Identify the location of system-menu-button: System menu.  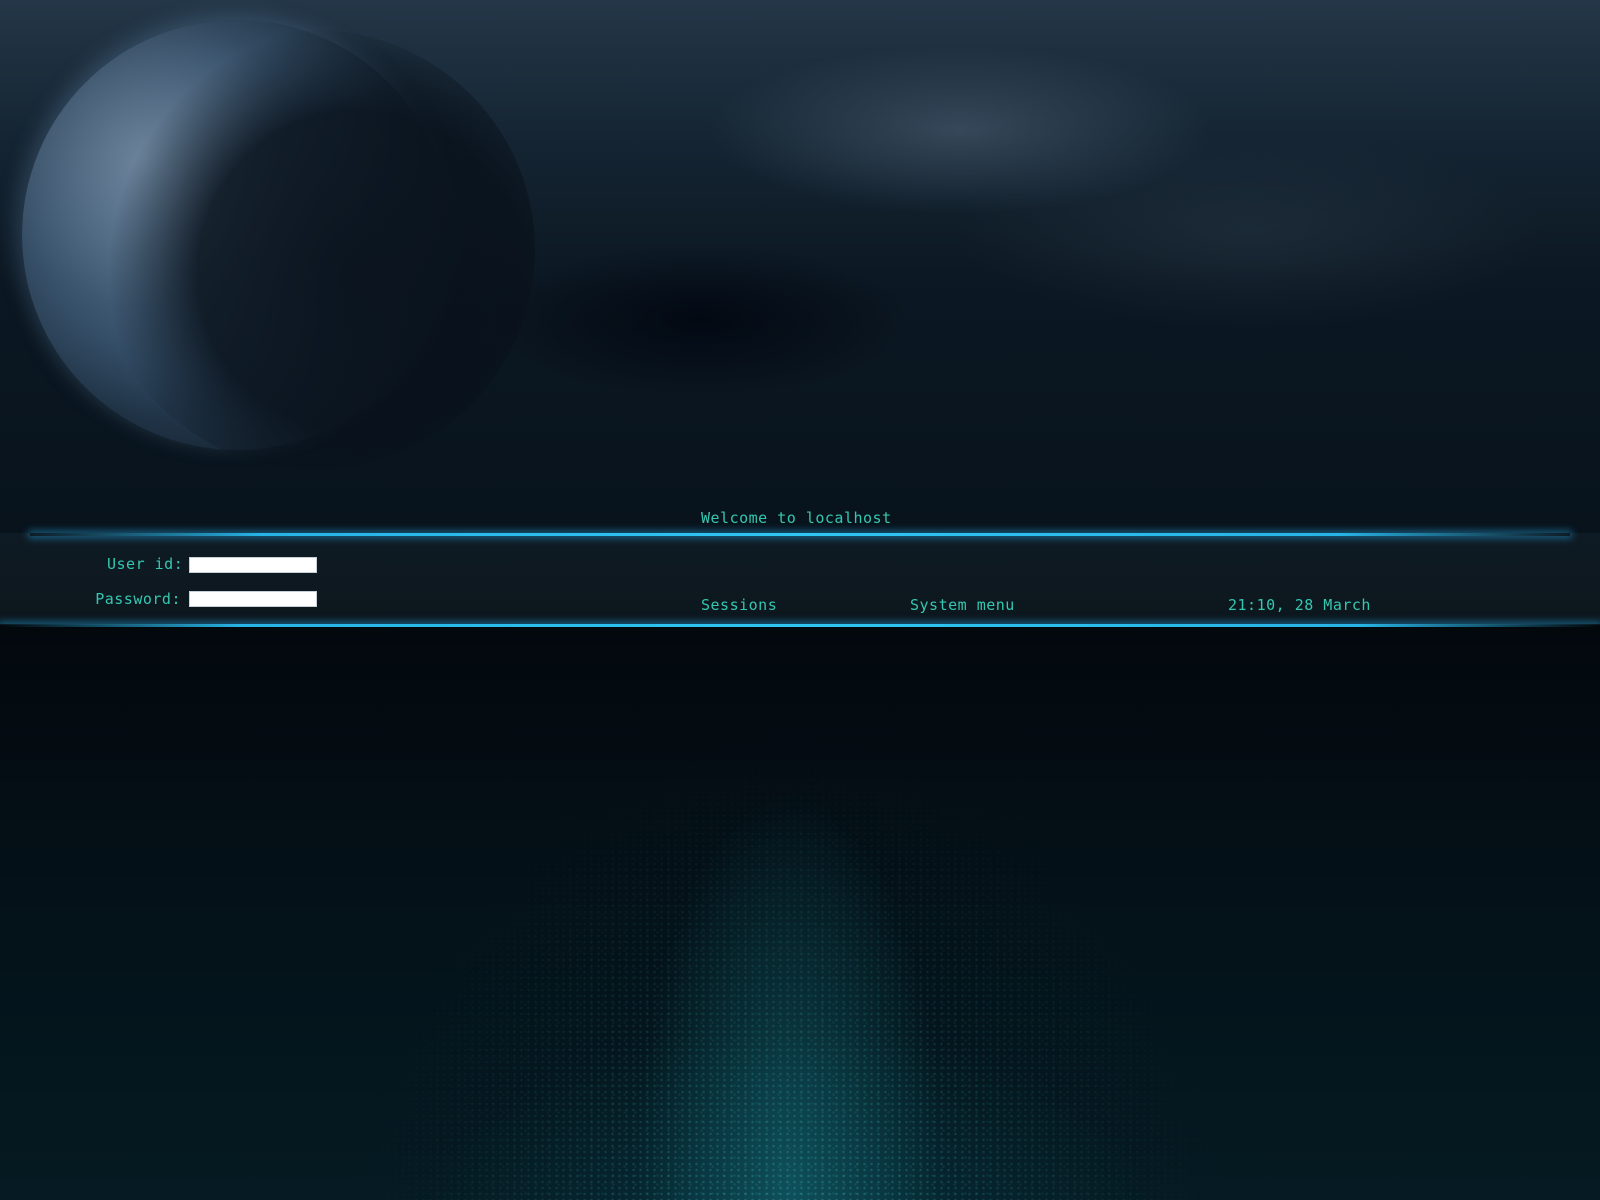
(962, 605).